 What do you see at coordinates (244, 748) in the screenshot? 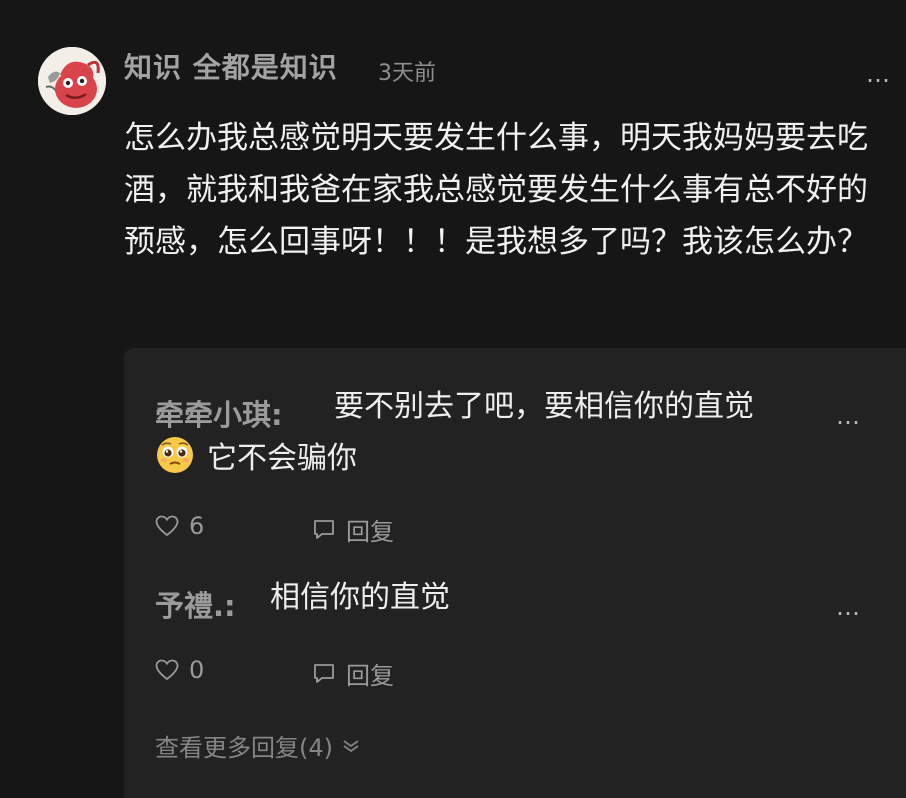
I see `view-more-label: 查看更多回复(4)` at bounding box center [244, 748].